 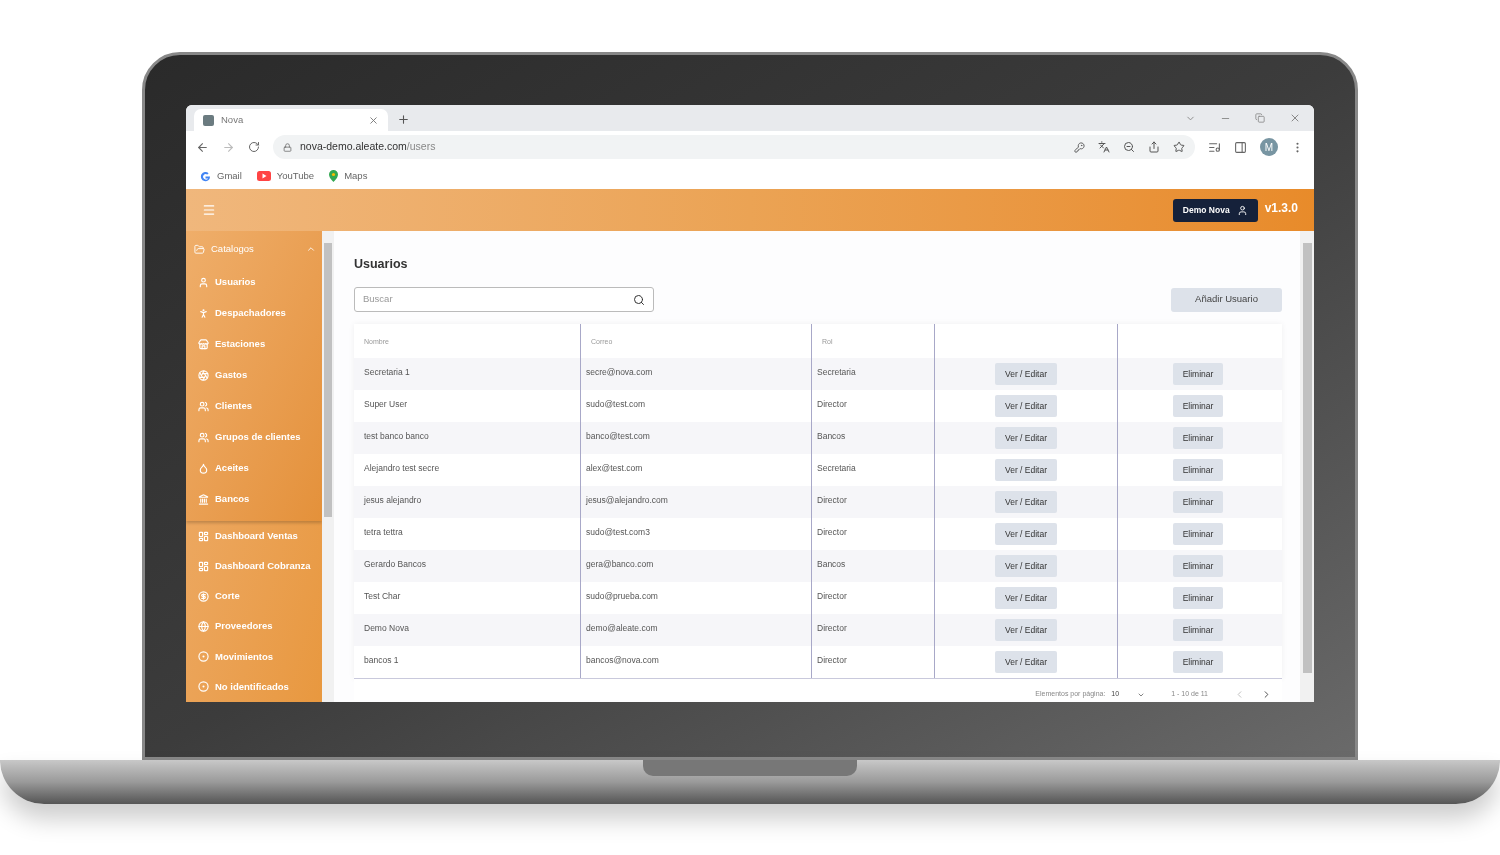 What do you see at coordinates (1079, 147) in the screenshot?
I see `key-icon` at bounding box center [1079, 147].